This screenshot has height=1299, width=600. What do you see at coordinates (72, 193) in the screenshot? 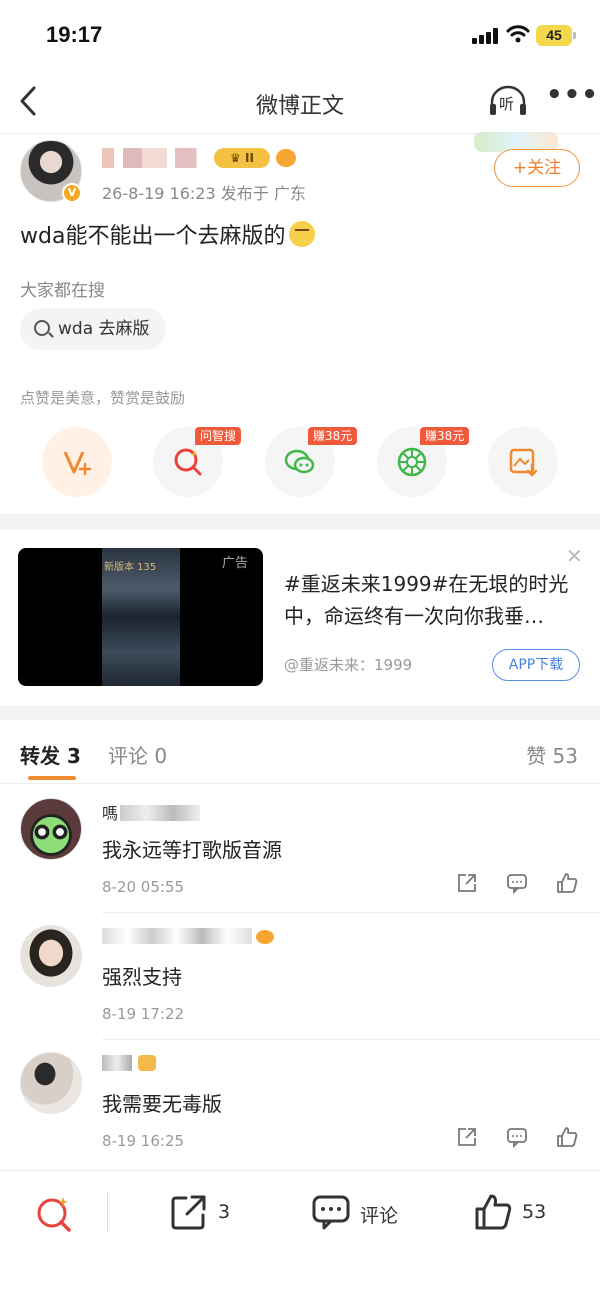
I see `verified-icon: V` at bounding box center [72, 193].